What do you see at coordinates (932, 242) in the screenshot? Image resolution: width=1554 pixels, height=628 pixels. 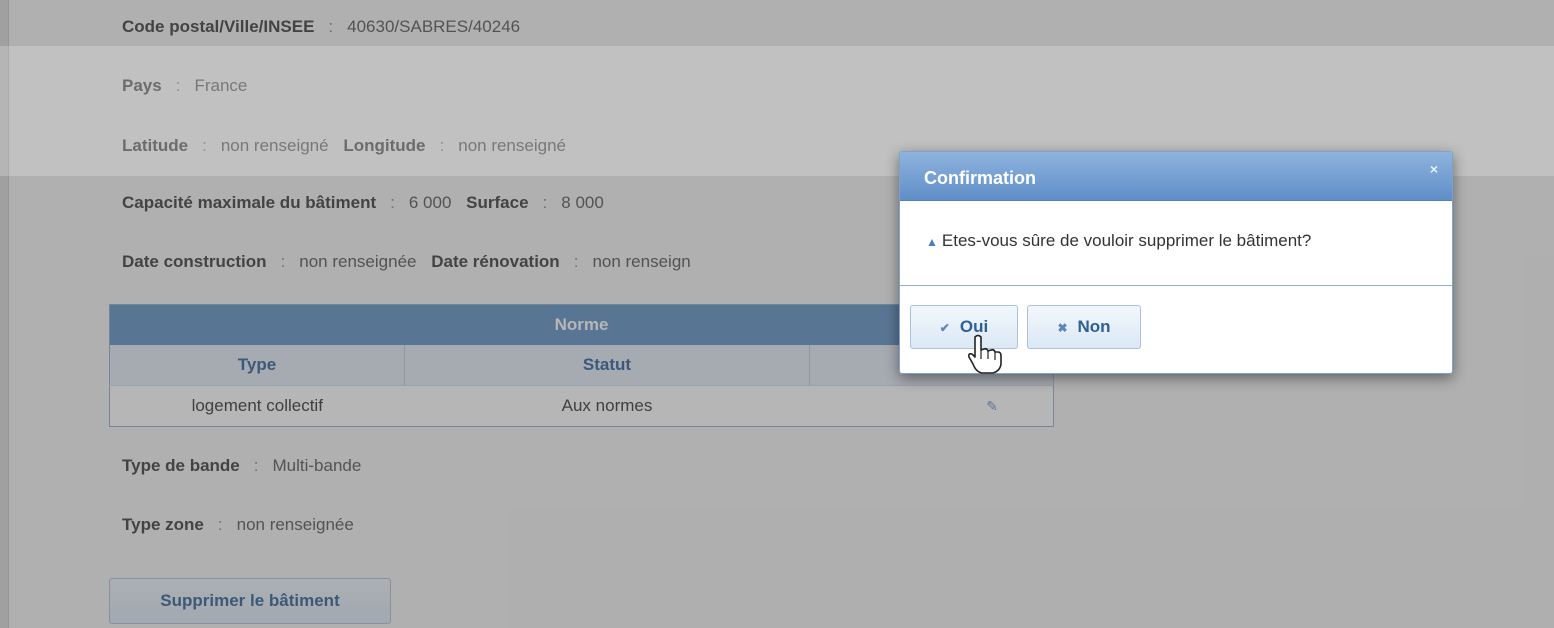 I see `warning-icon: ▲` at bounding box center [932, 242].